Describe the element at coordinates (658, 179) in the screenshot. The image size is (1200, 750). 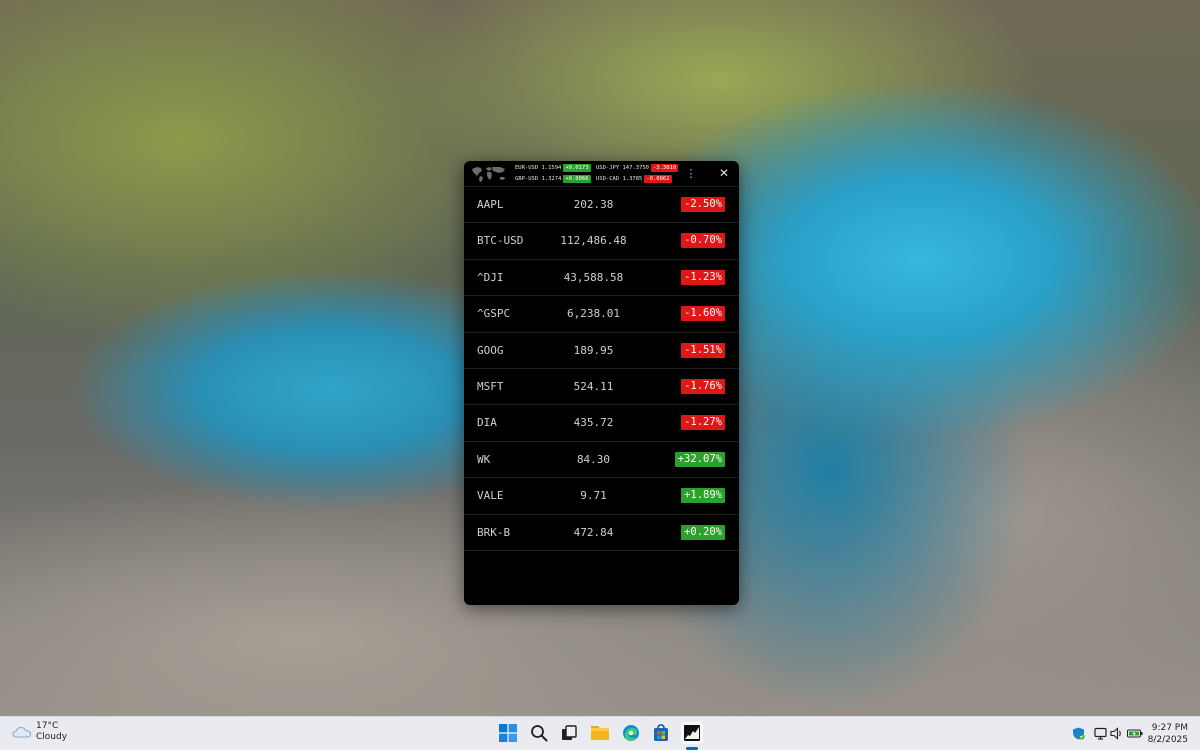
I see `fx-change: -0.0062` at that location.